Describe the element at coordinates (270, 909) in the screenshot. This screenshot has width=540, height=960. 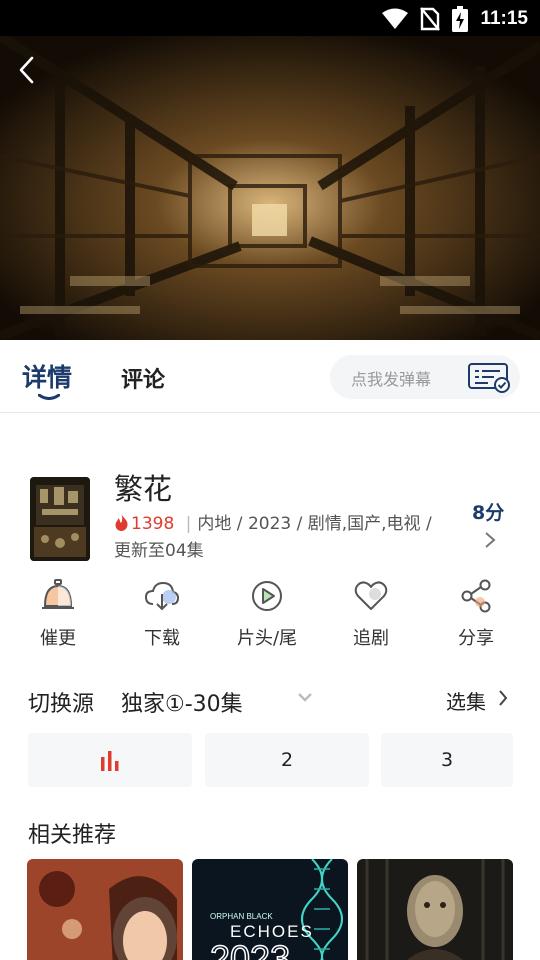
I see `recommended-card: ORPHAN BLACK ECHOES 2023` at that location.